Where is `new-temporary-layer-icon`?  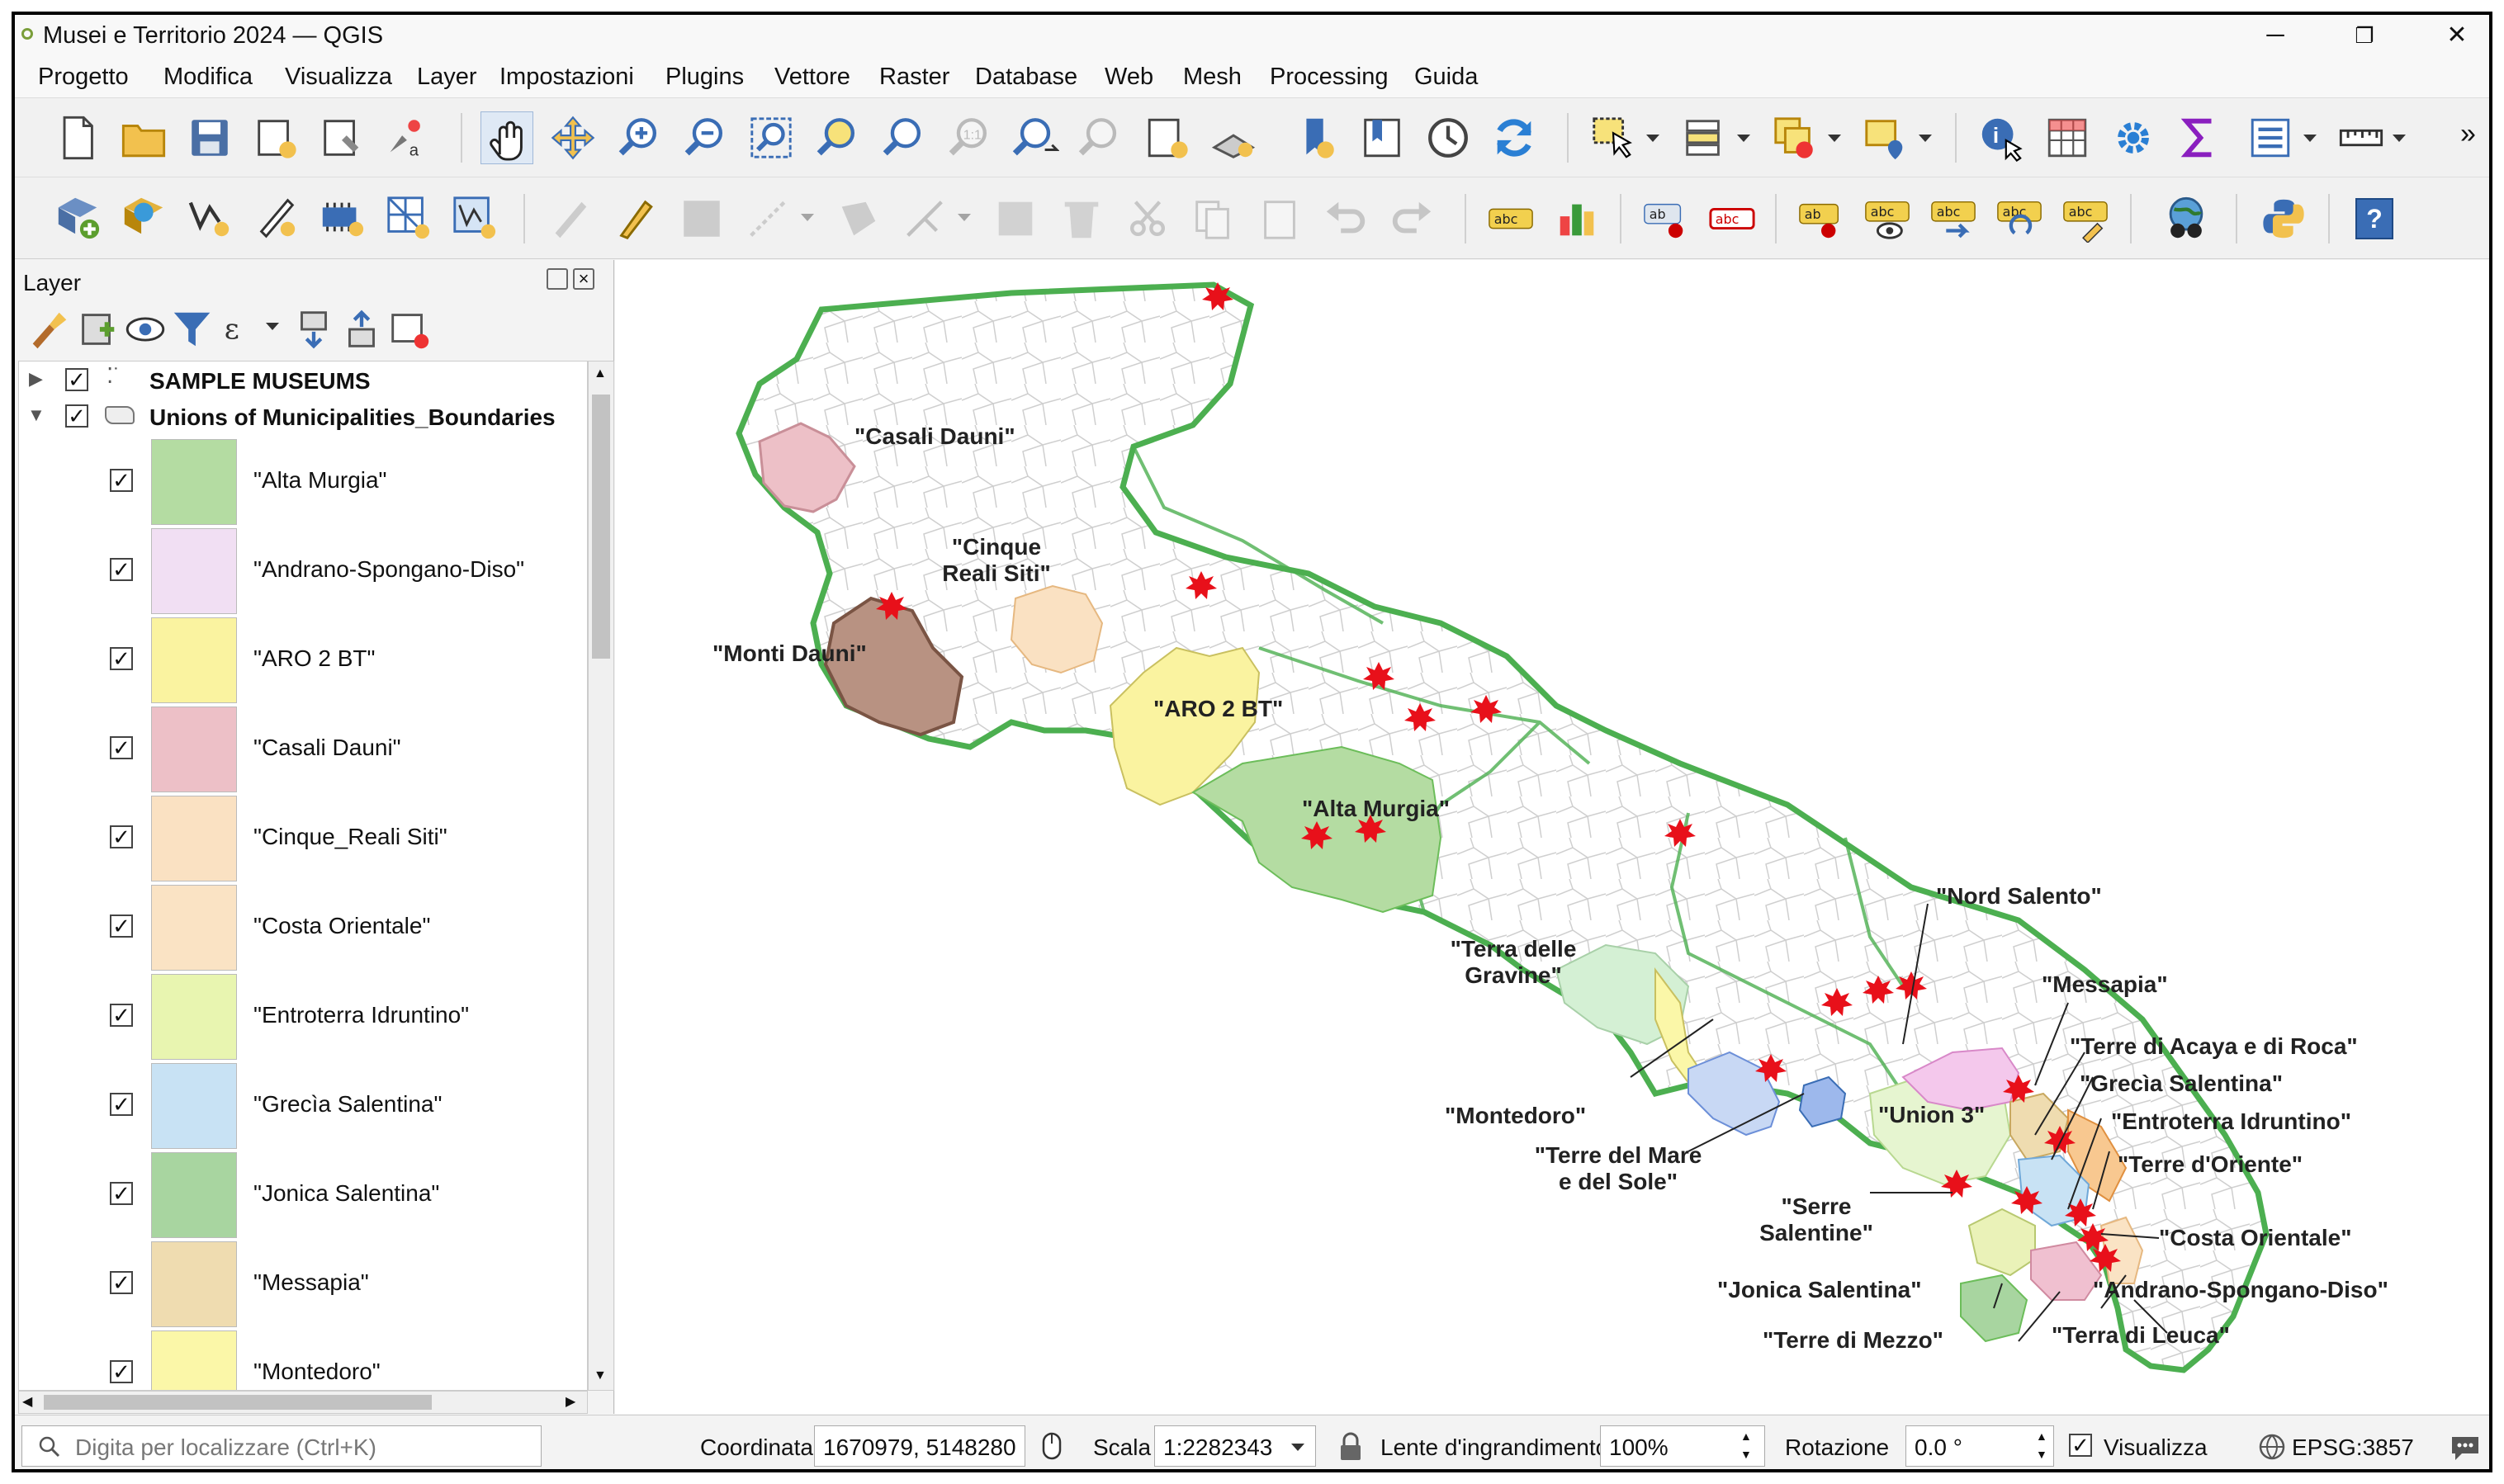 new-temporary-layer-icon is located at coordinates (275, 217).